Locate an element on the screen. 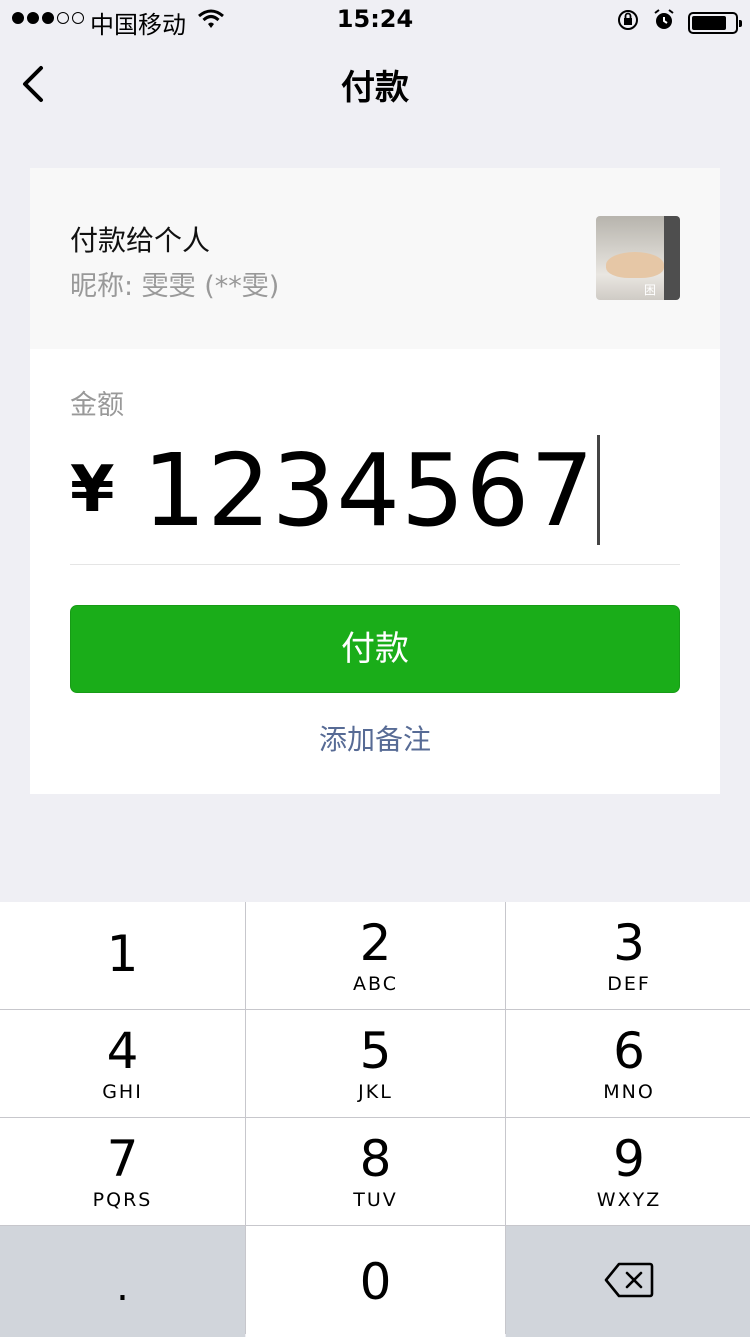 The width and height of the screenshot is (750, 1337). key-digit: 7 is located at coordinates (122, 1158).